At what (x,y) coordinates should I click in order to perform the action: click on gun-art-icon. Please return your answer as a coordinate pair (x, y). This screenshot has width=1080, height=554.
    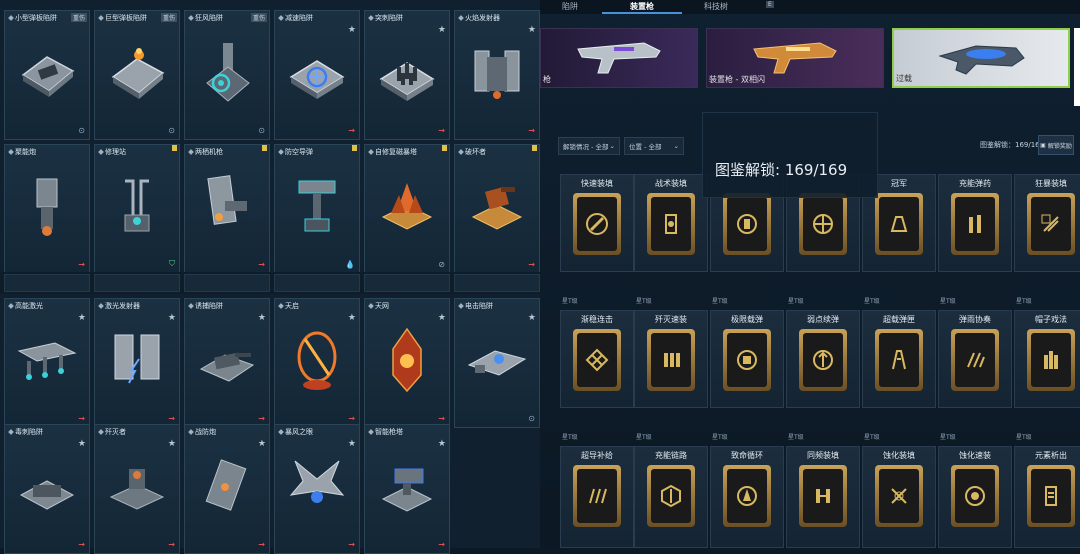
    Looking at the image, I should click on (981, 60).